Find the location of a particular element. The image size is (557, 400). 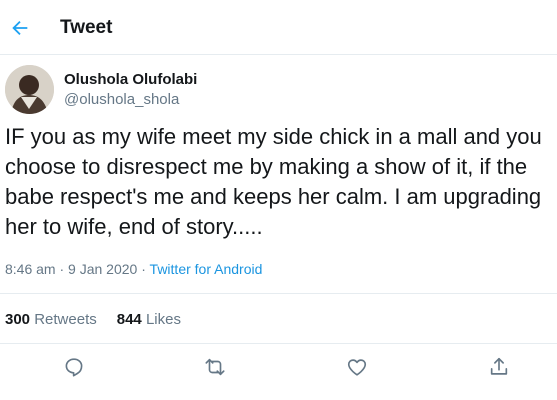

likes-label: Likes is located at coordinates (163, 319).